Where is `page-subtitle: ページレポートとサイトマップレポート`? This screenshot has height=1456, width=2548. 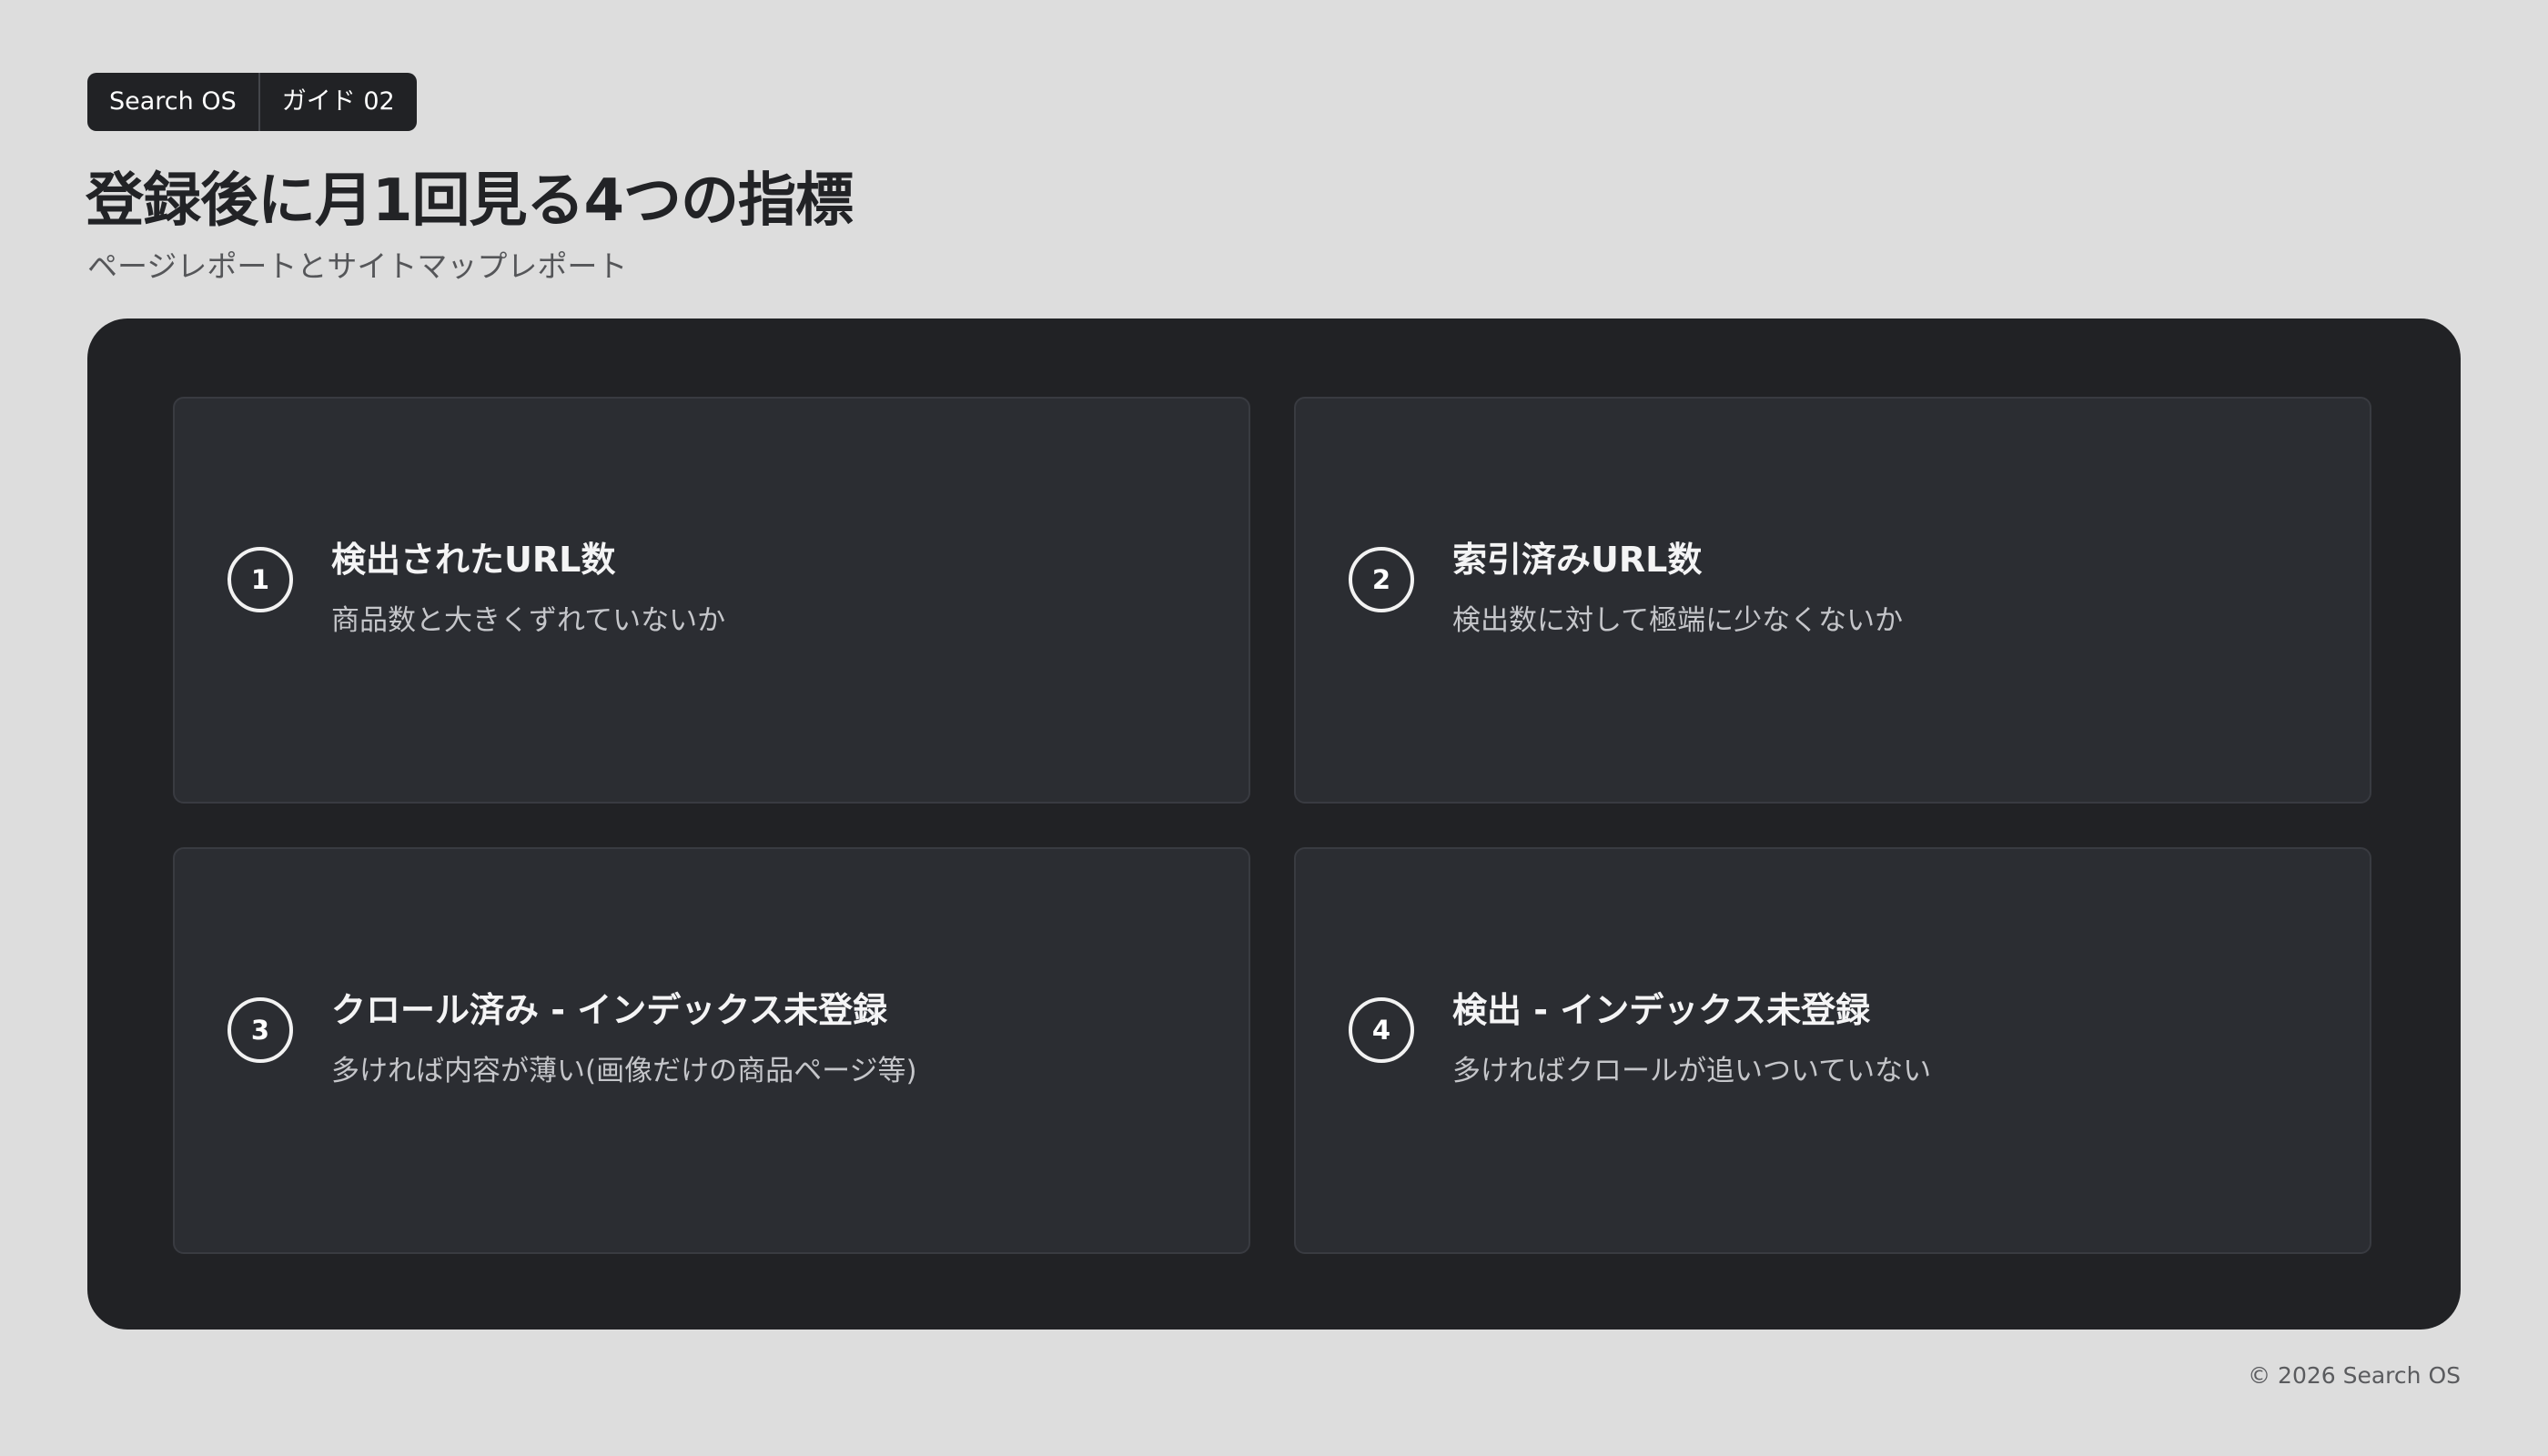
page-subtitle: ページレポートとサイトマップレポート is located at coordinates (358, 266).